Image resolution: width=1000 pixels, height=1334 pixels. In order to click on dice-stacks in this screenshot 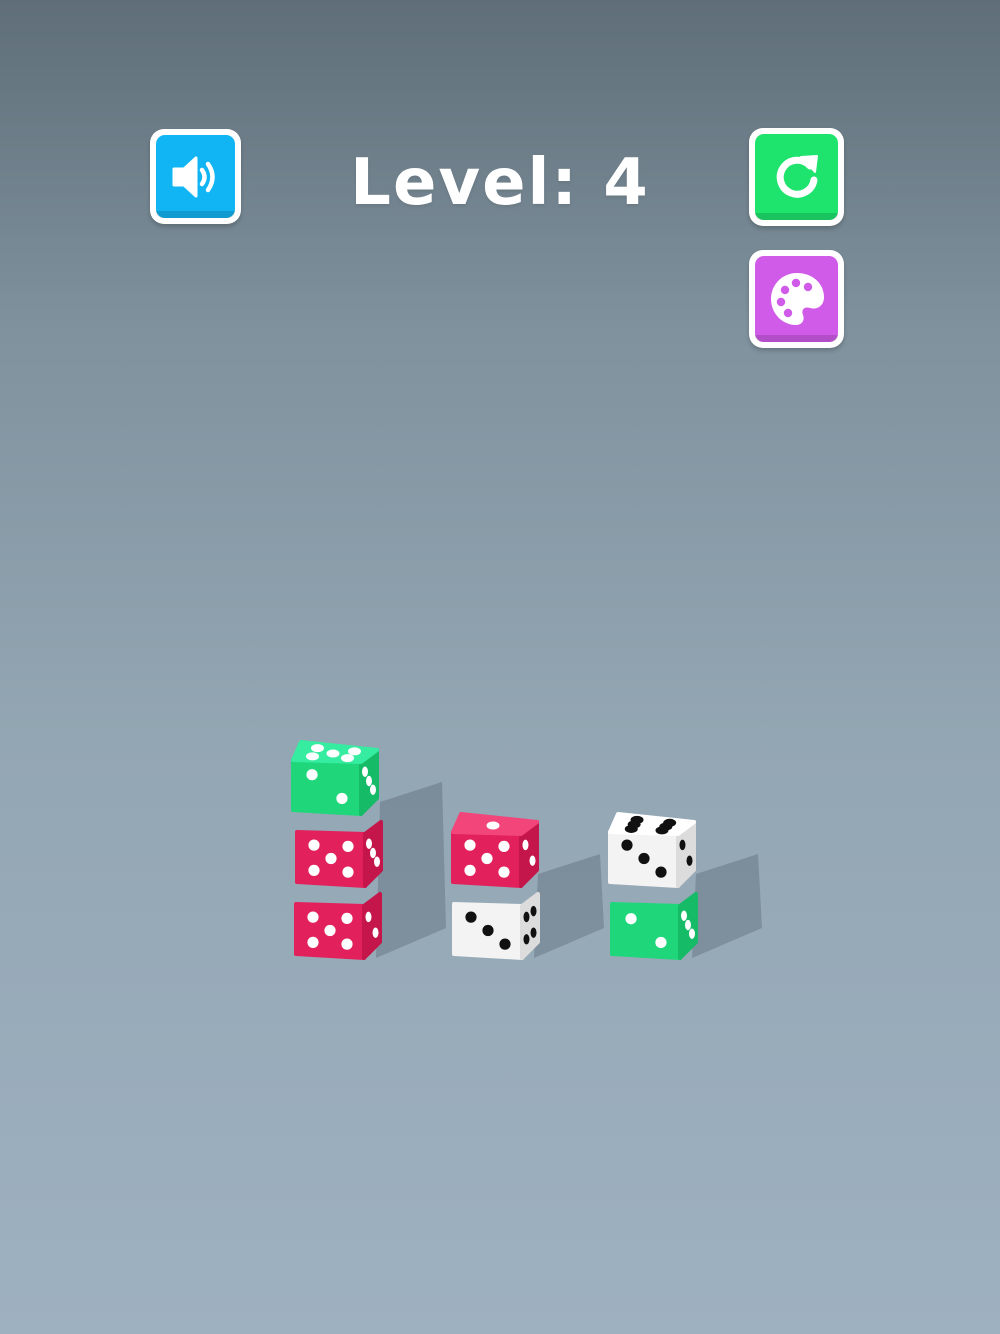, I will do `click(494, 850)`.